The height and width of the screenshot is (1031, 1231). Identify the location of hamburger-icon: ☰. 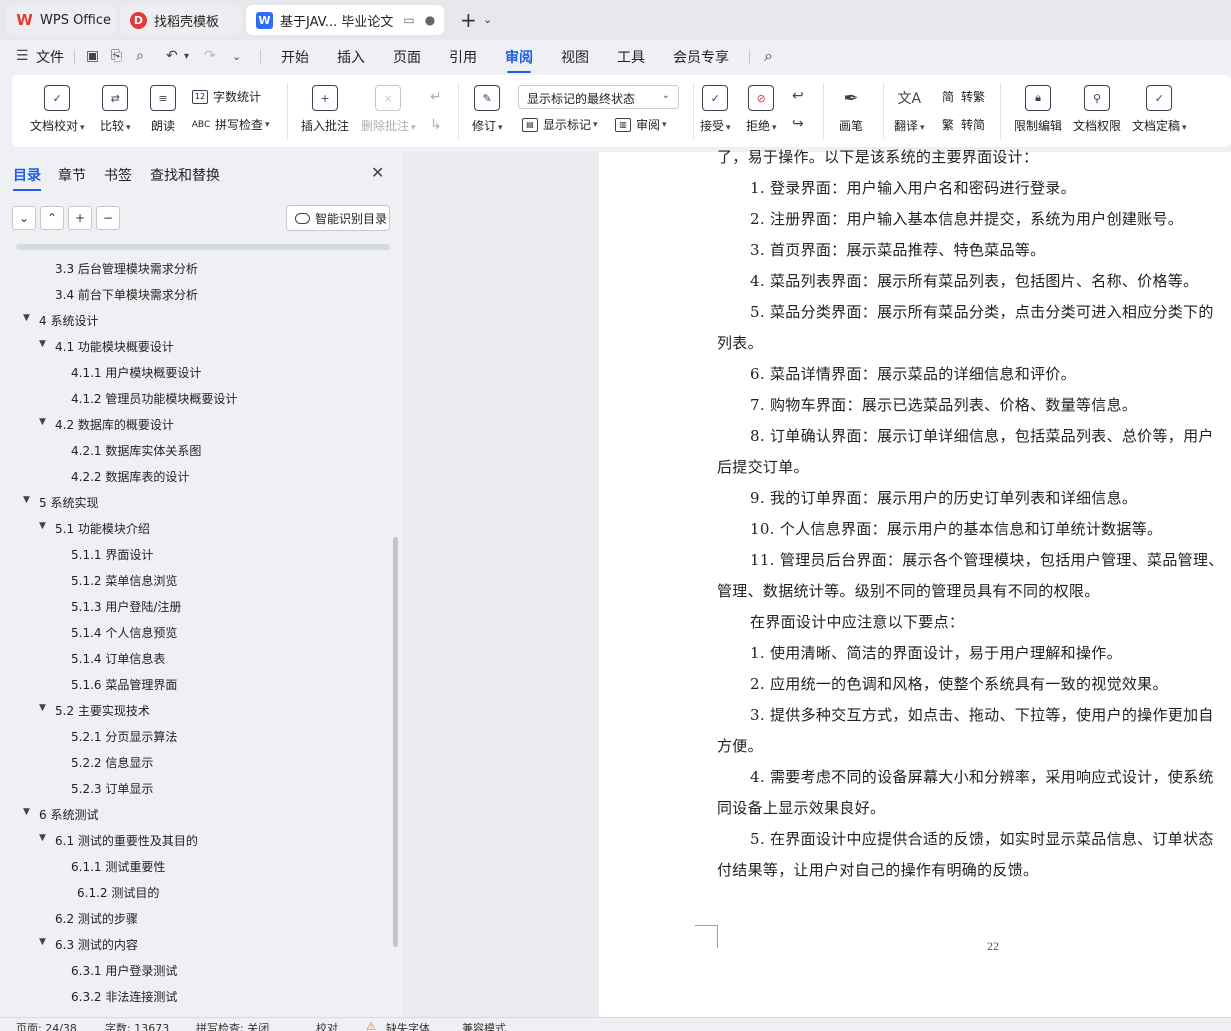
(22, 56).